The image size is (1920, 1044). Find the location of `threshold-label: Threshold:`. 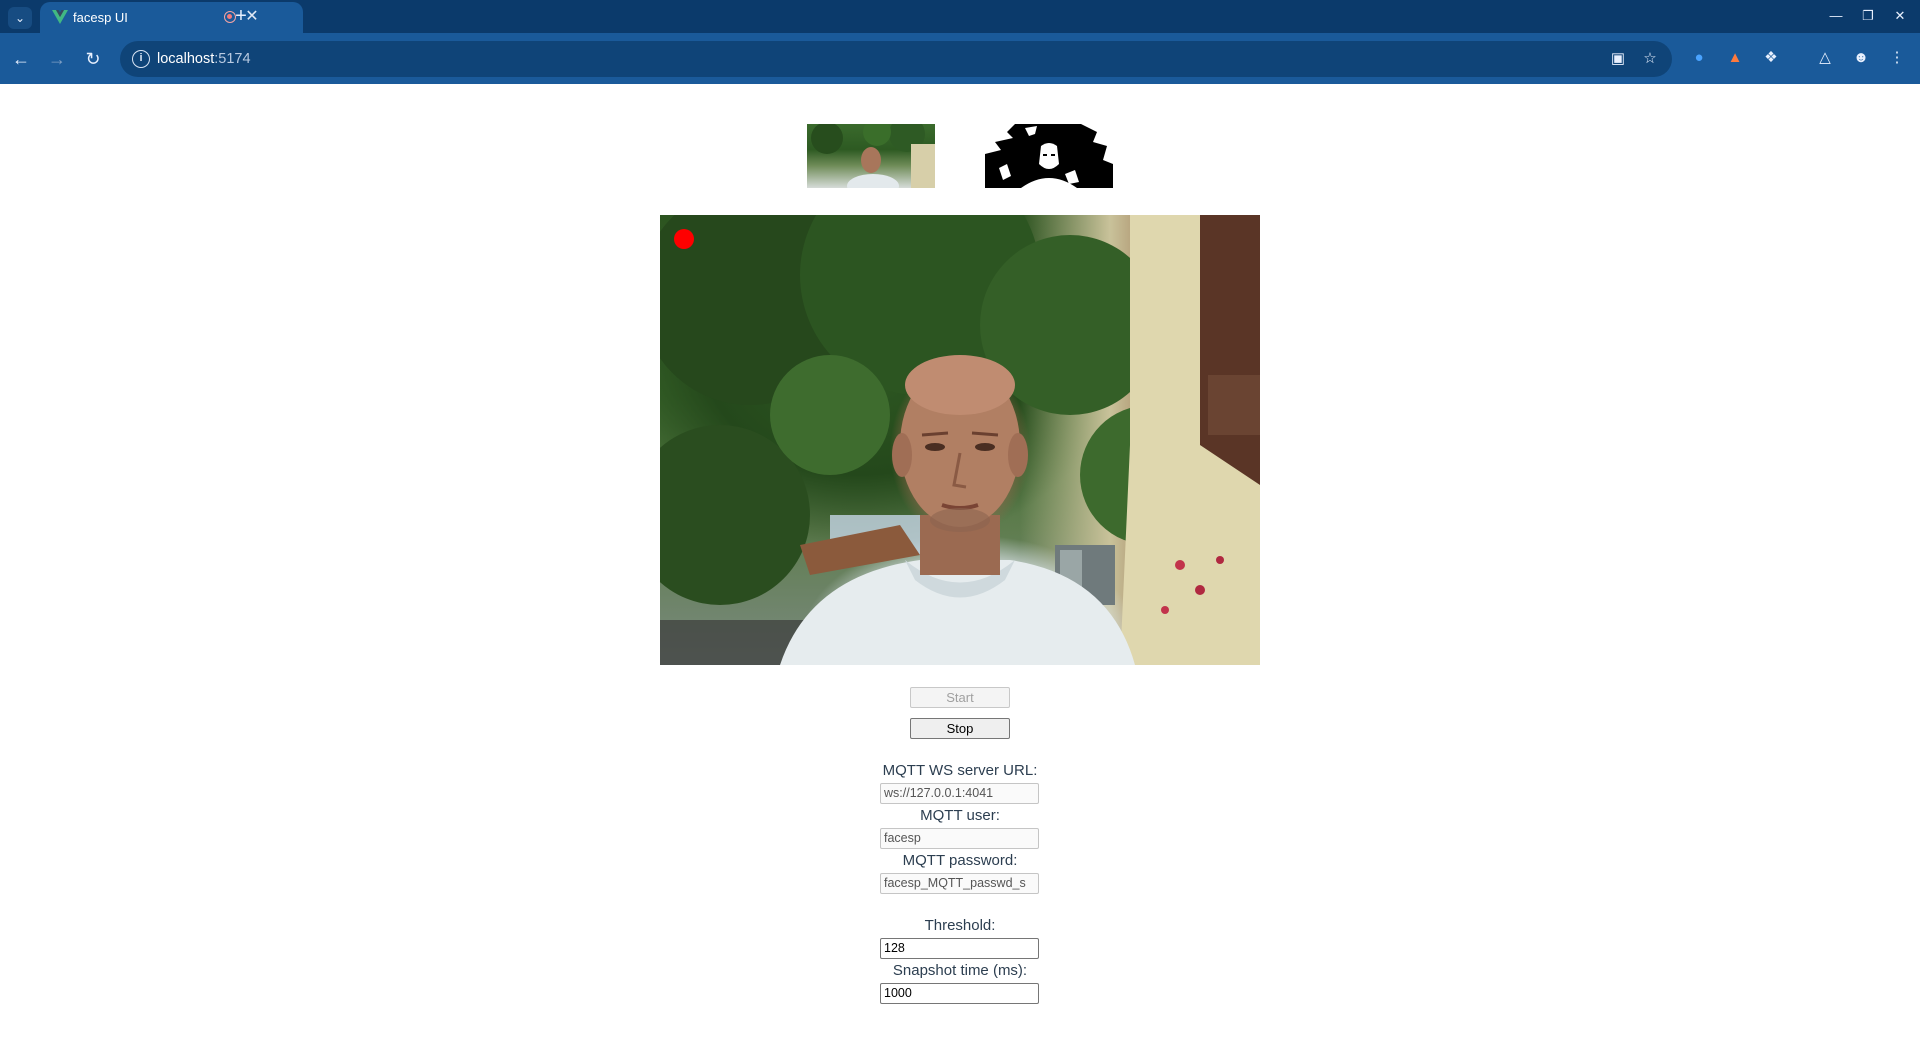

threshold-label: Threshold: is located at coordinates (960, 925).